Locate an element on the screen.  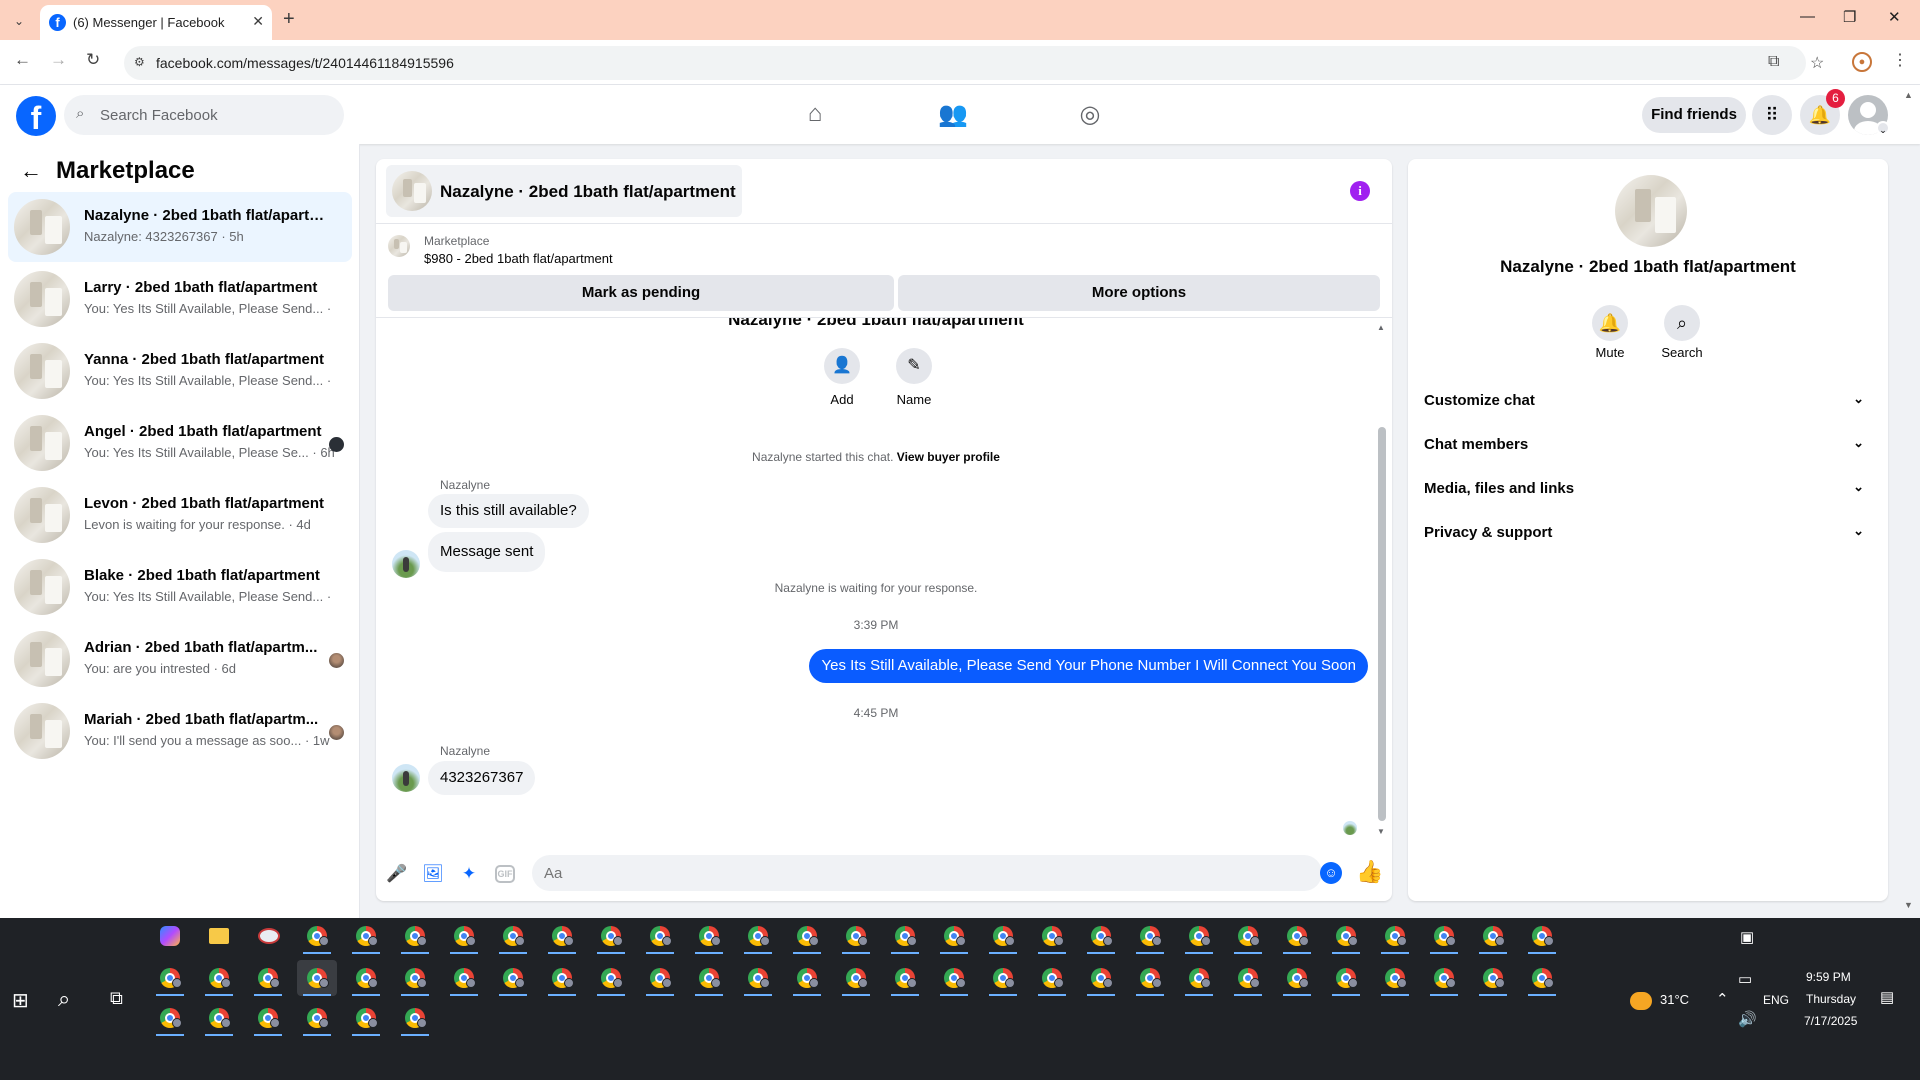
scroll-down-icon: ▼ is located at coordinates (1381, 831).